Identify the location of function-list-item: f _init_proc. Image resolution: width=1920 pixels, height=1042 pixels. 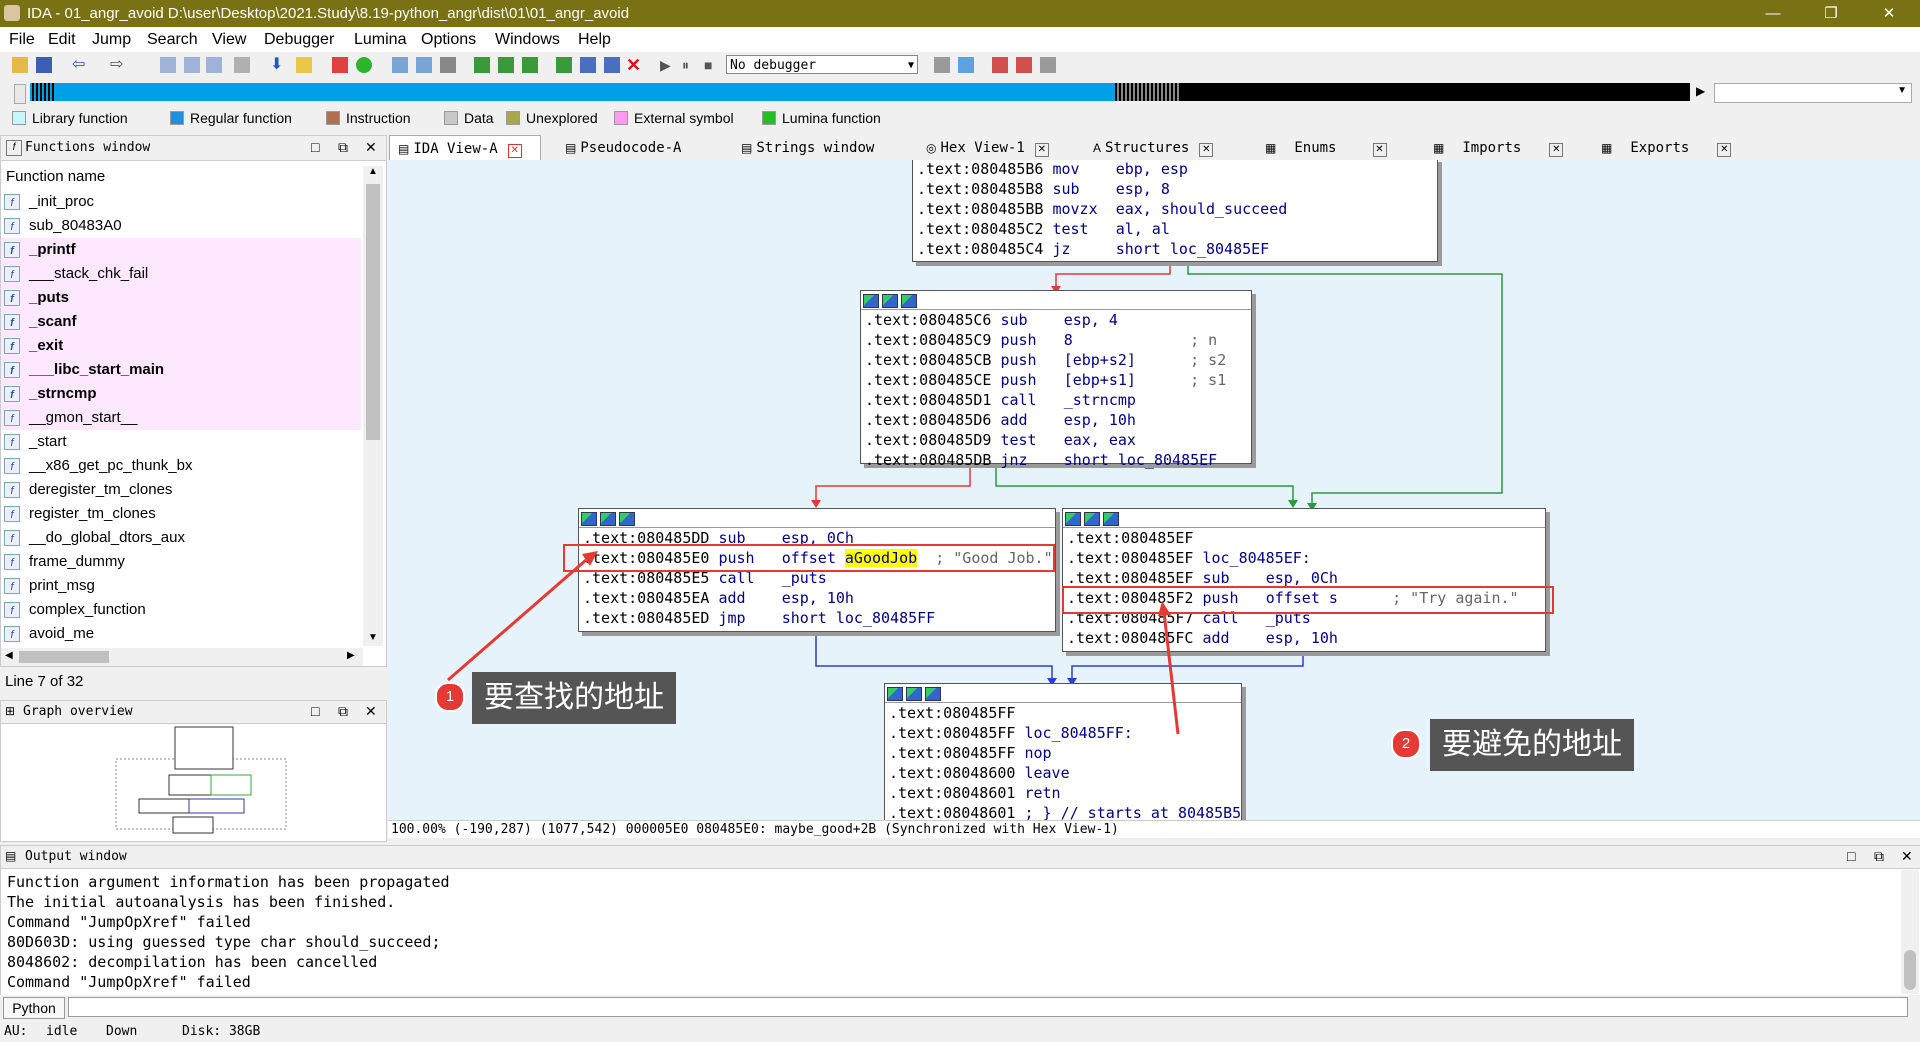
(181, 202).